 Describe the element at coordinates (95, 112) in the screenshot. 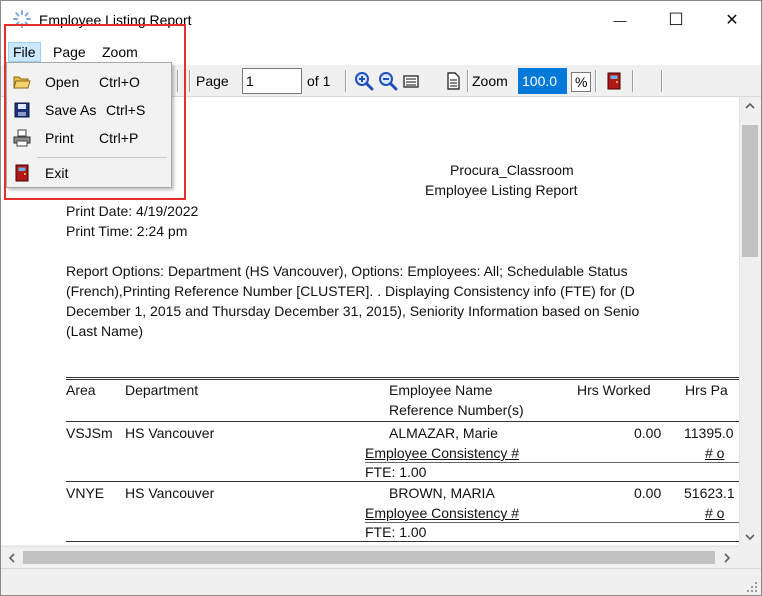

I see `highlight-annotation` at that location.